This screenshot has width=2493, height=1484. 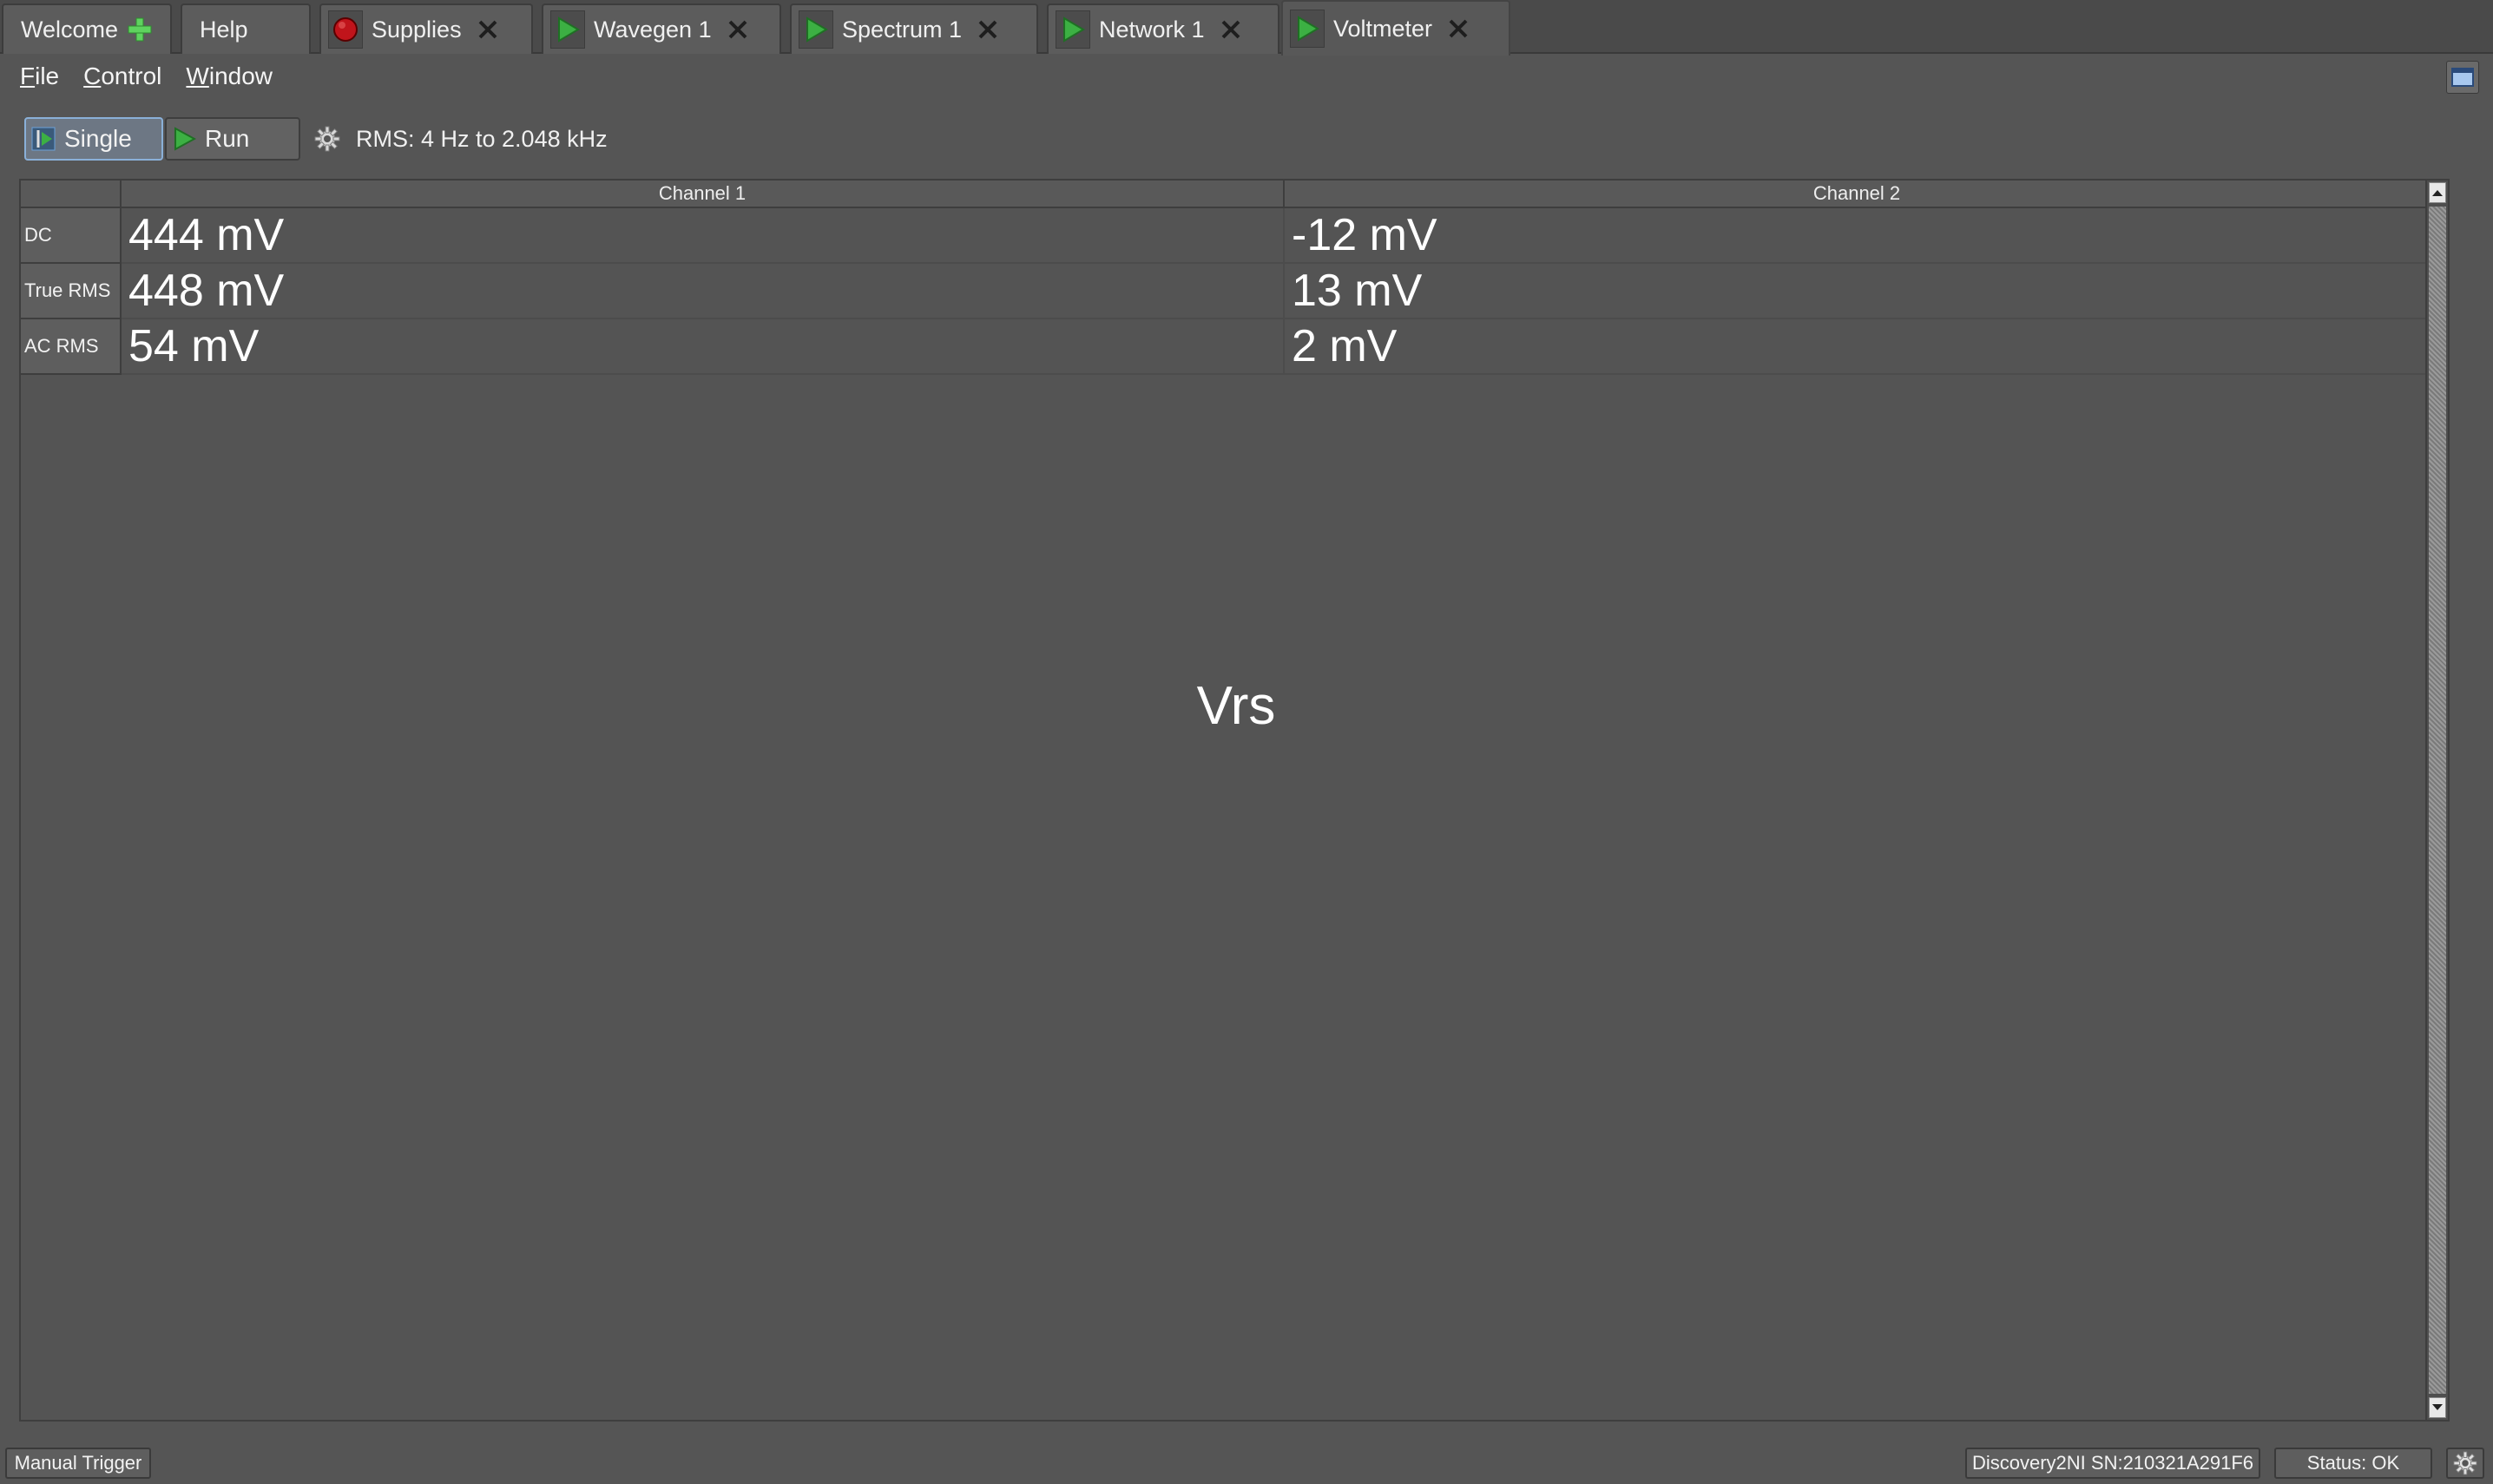 I want to click on column-header-label: Channel 2, so click(x=1856, y=193).